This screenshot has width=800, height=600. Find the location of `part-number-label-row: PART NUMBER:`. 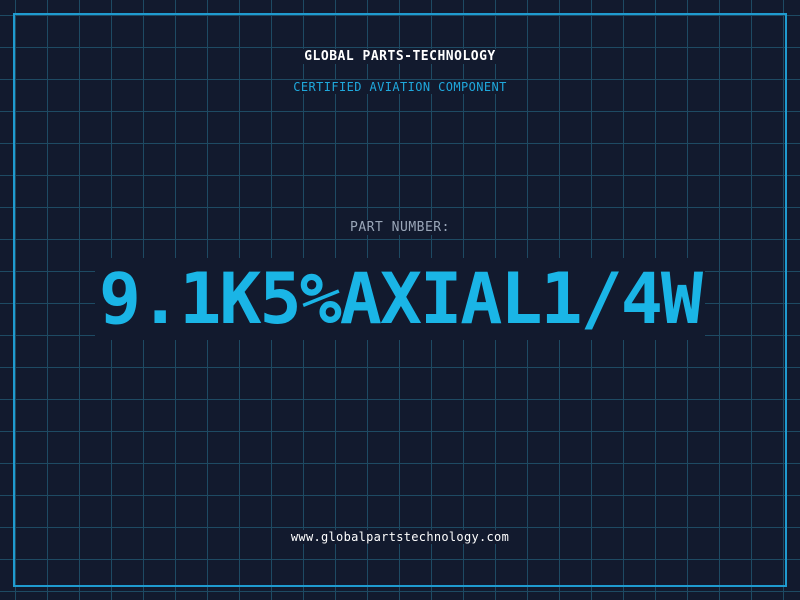

part-number-label-row: PART NUMBER: is located at coordinates (400, 227).